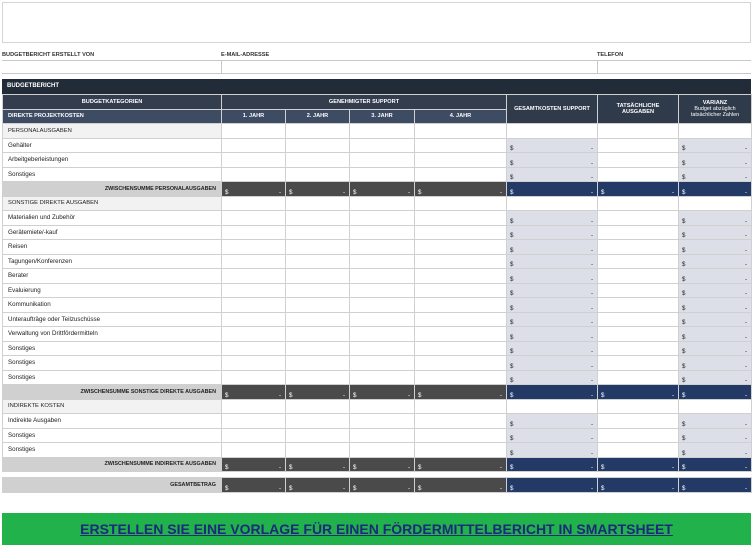 The width and height of the screenshot is (753, 547). Describe the element at coordinates (111, 67) in the screenshot. I see `created-by-input` at that location.